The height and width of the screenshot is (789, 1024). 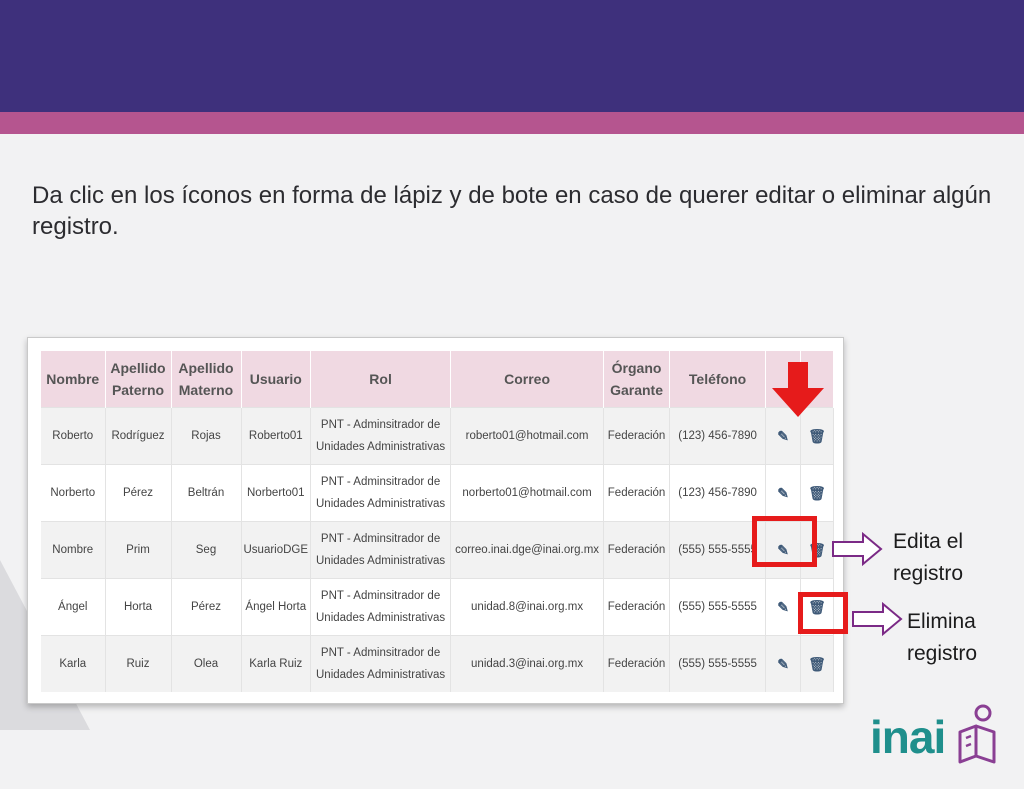 What do you see at coordinates (73, 436) in the screenshot?
I see `cell-nombre: Roberto` at bounding box center [73, 436].